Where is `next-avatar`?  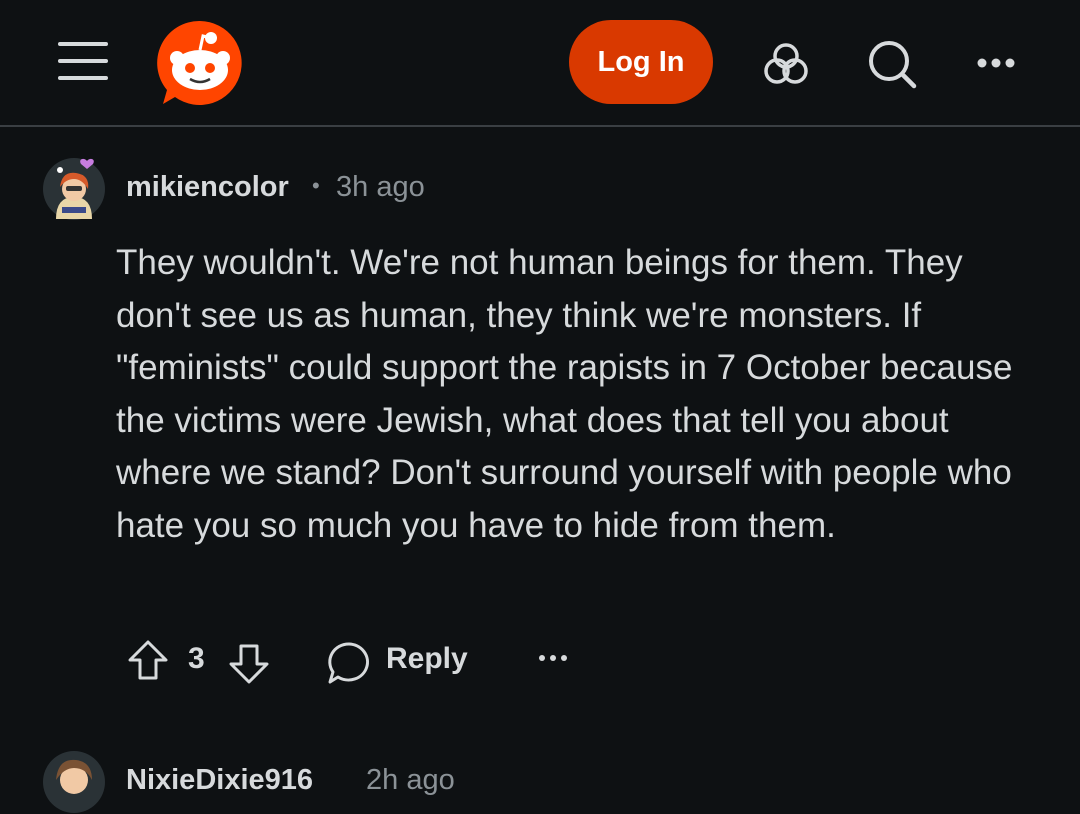
next-avatar is located at coordinates (74, 782).